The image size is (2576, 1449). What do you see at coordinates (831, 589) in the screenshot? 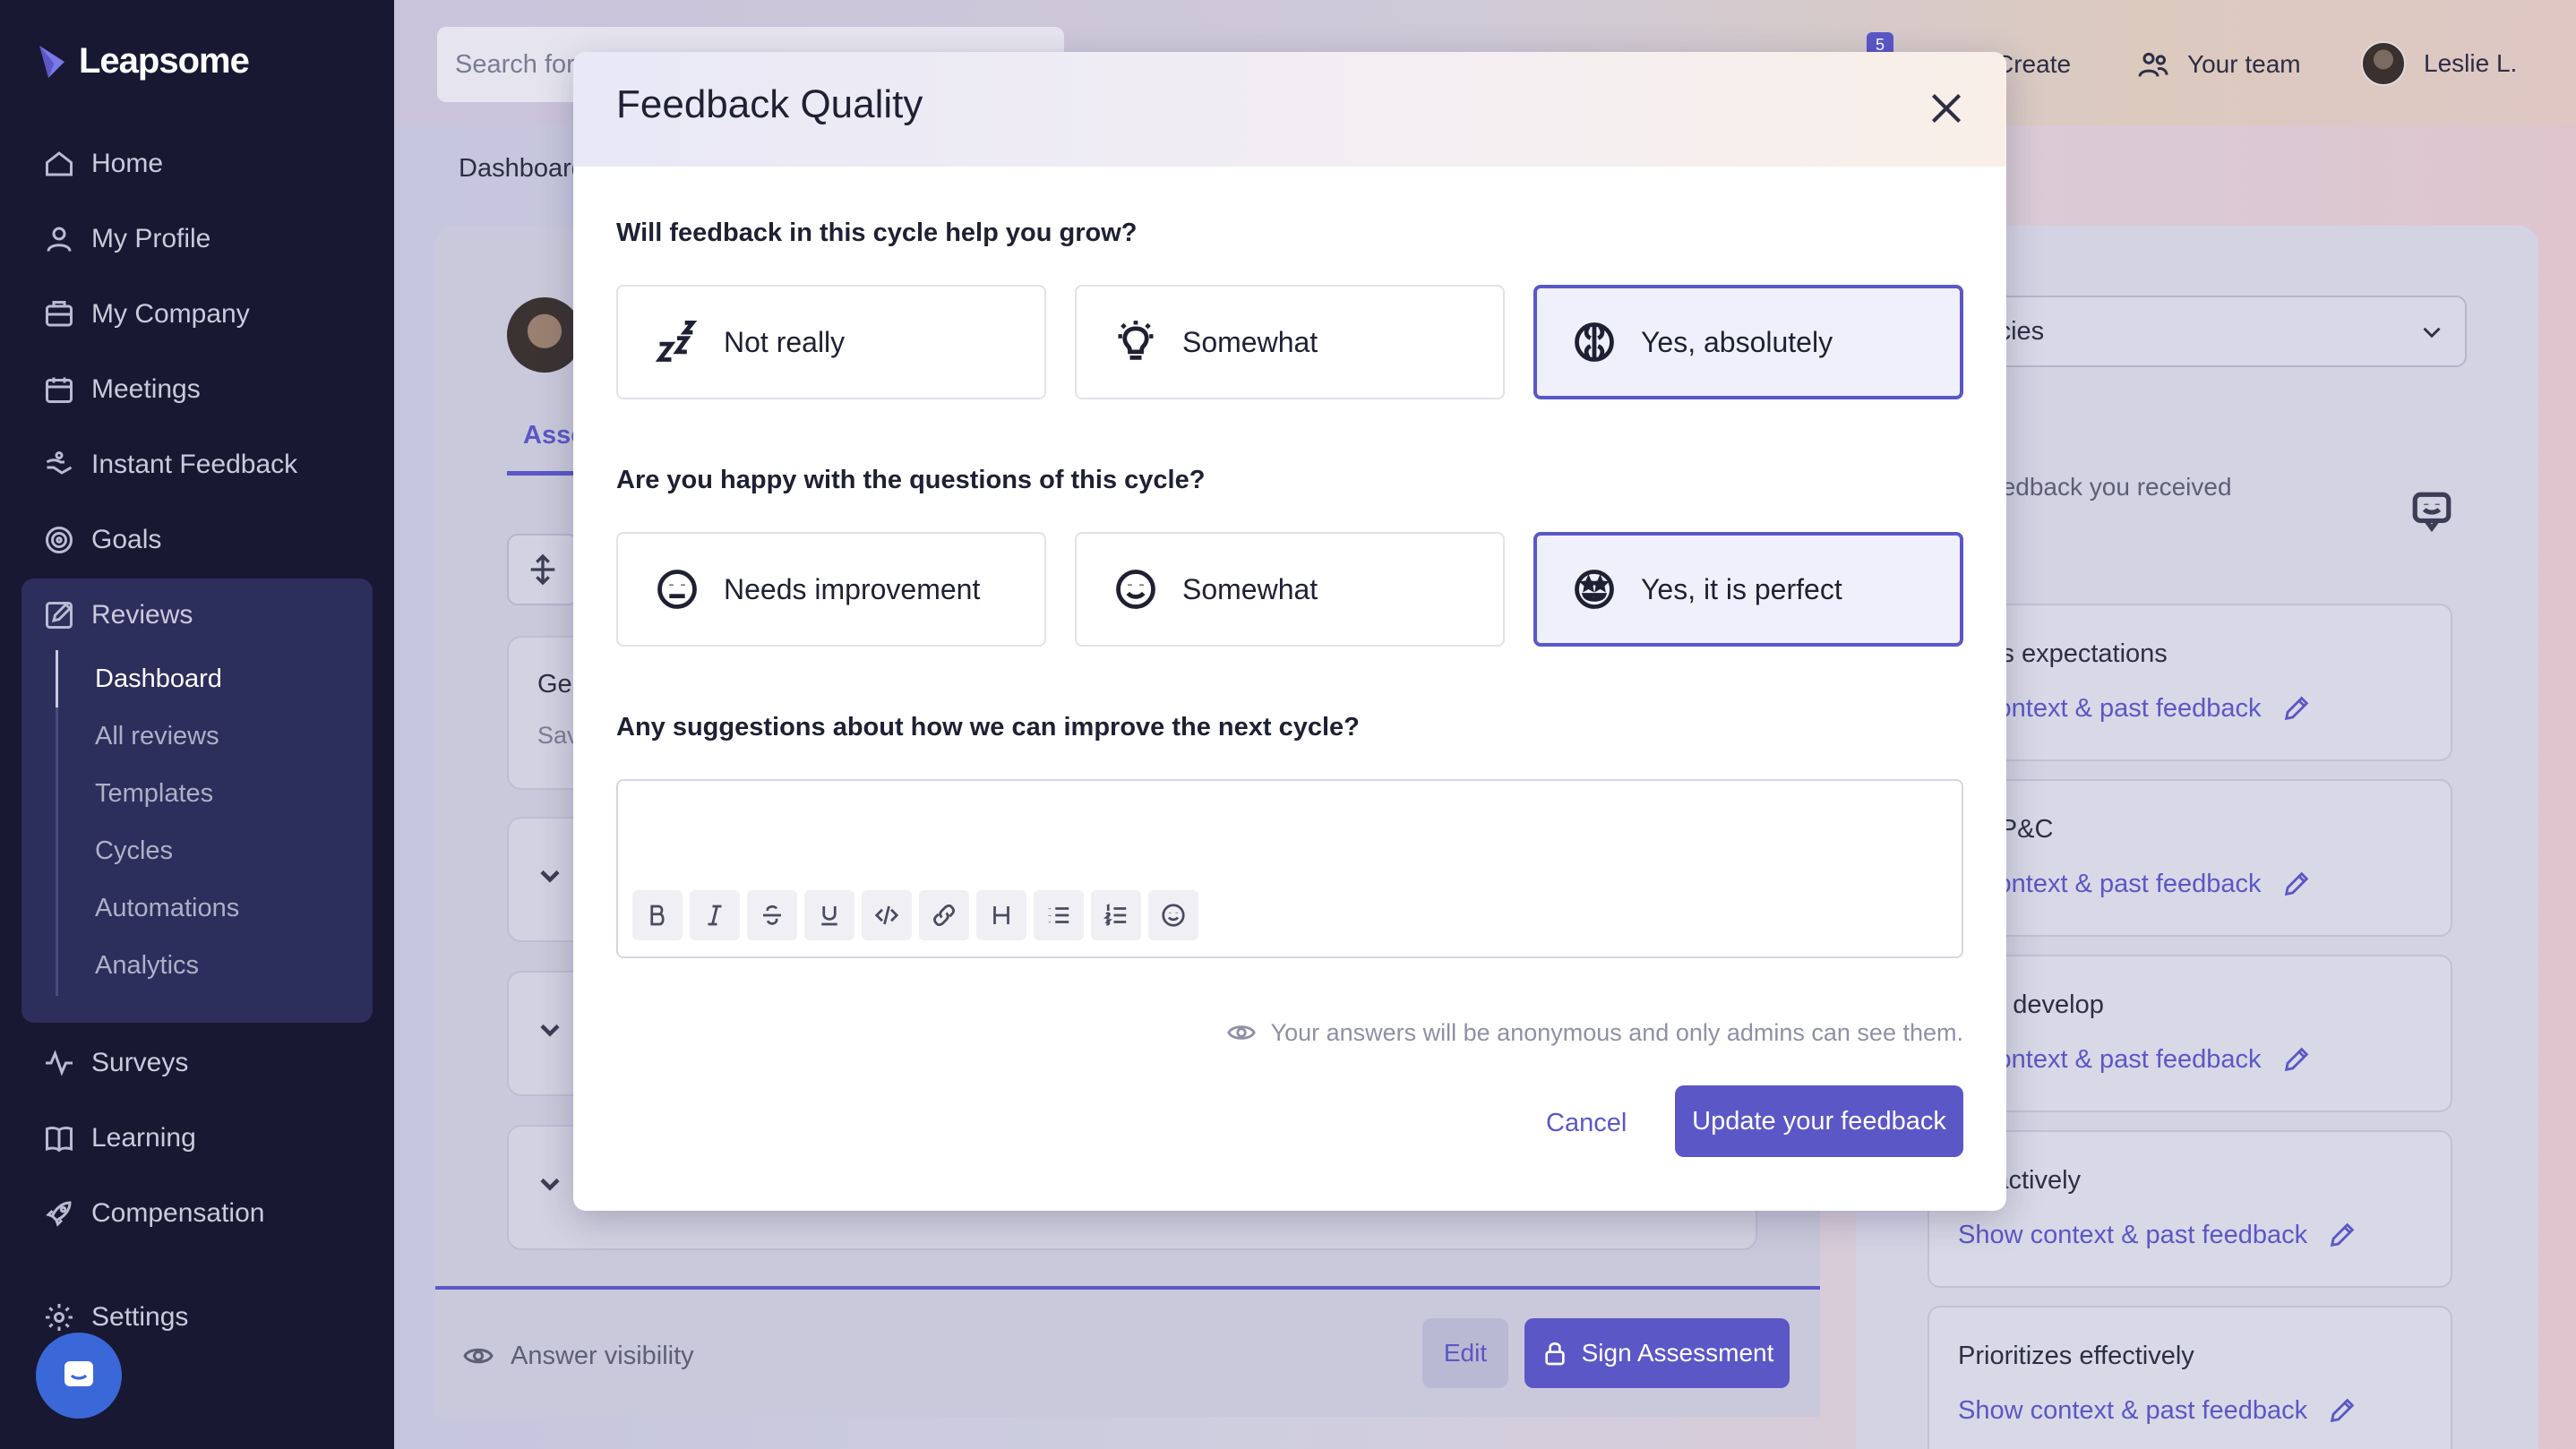
I see `option-needs-improvement: Needs improvement` at bounding box center [831, 589].